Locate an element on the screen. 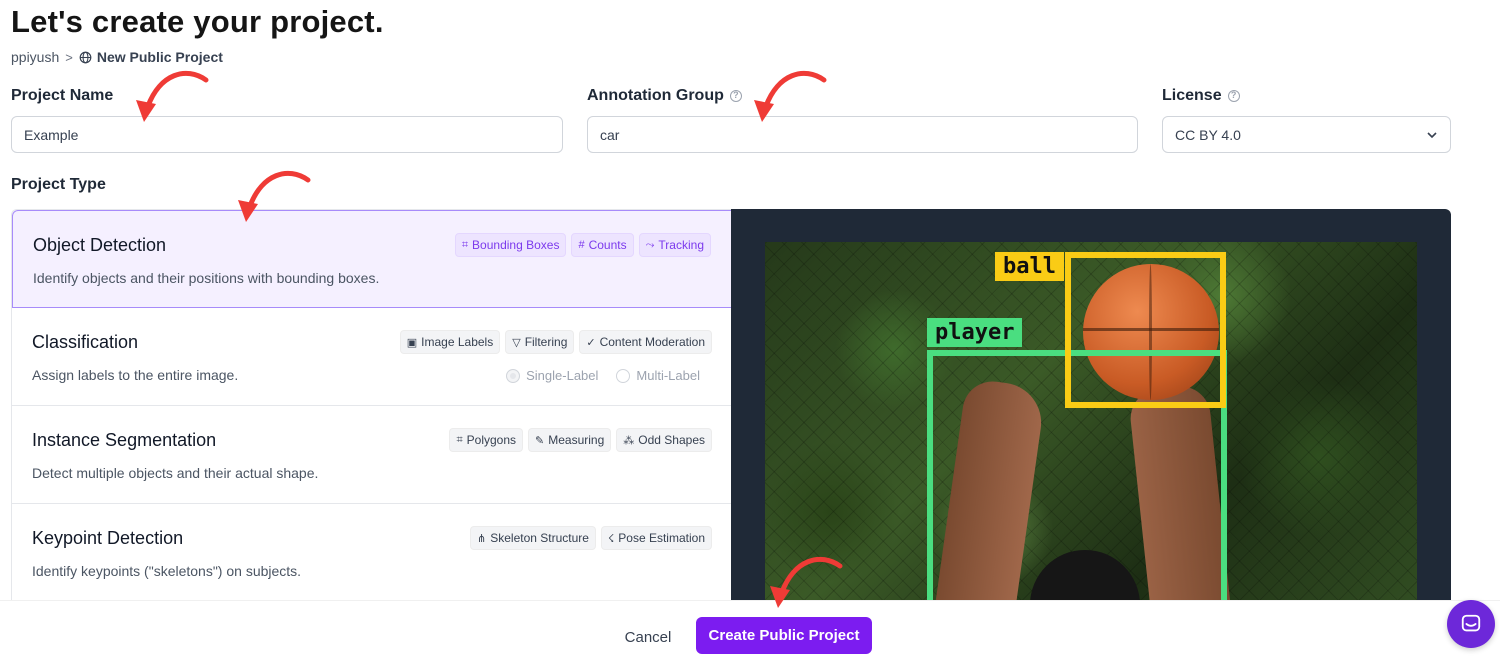 The image size is (1500, 672). annotation-group-label-text: Annotation Group is located at coordinates (655, 95).